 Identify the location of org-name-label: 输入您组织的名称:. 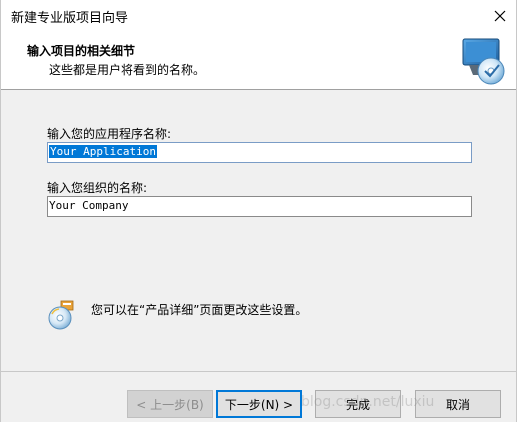
(97, 188).